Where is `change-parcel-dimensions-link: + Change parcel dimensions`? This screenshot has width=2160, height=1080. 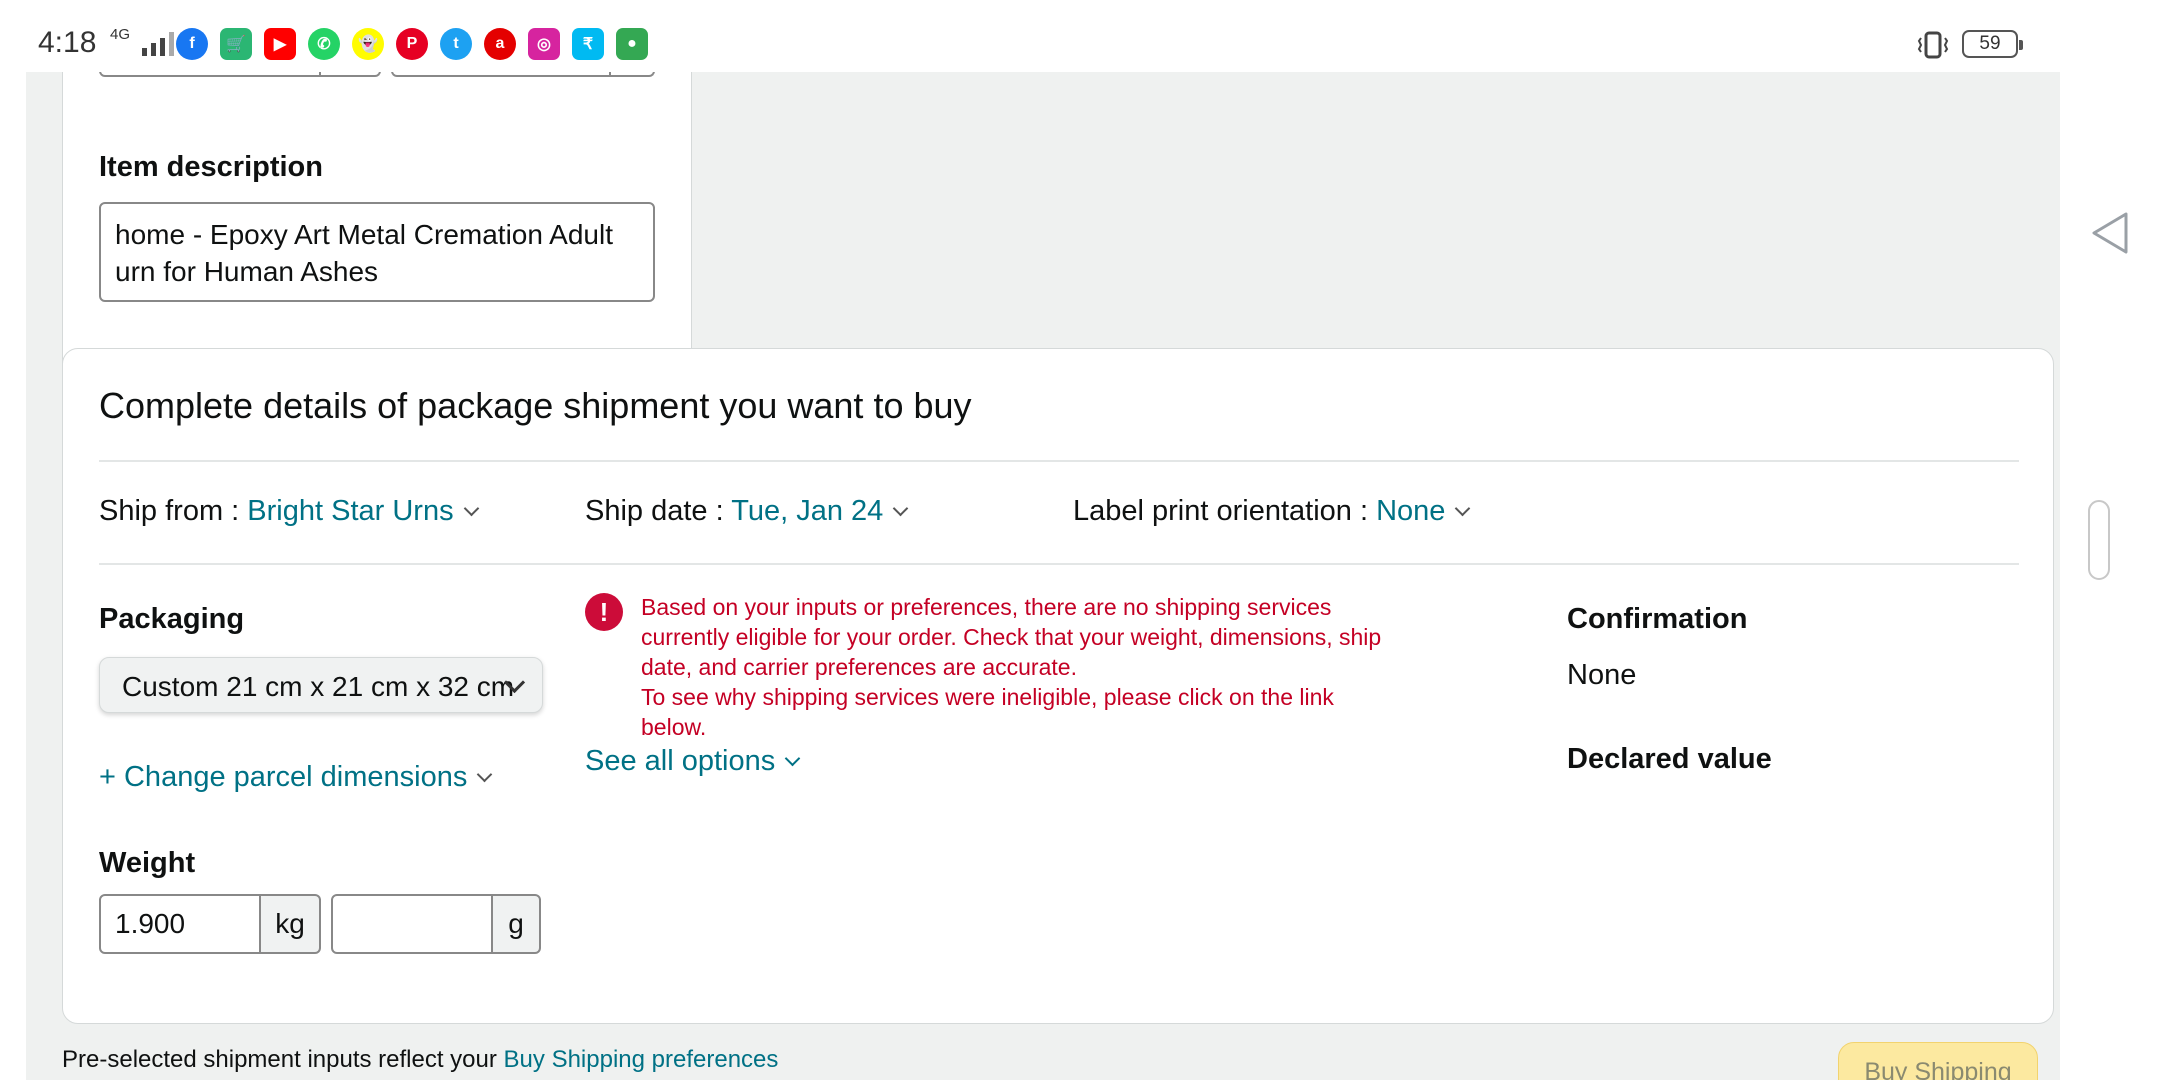 change-parcel-dimensions-link: + Change parcel dimensions is located at coordinates (296, 777).